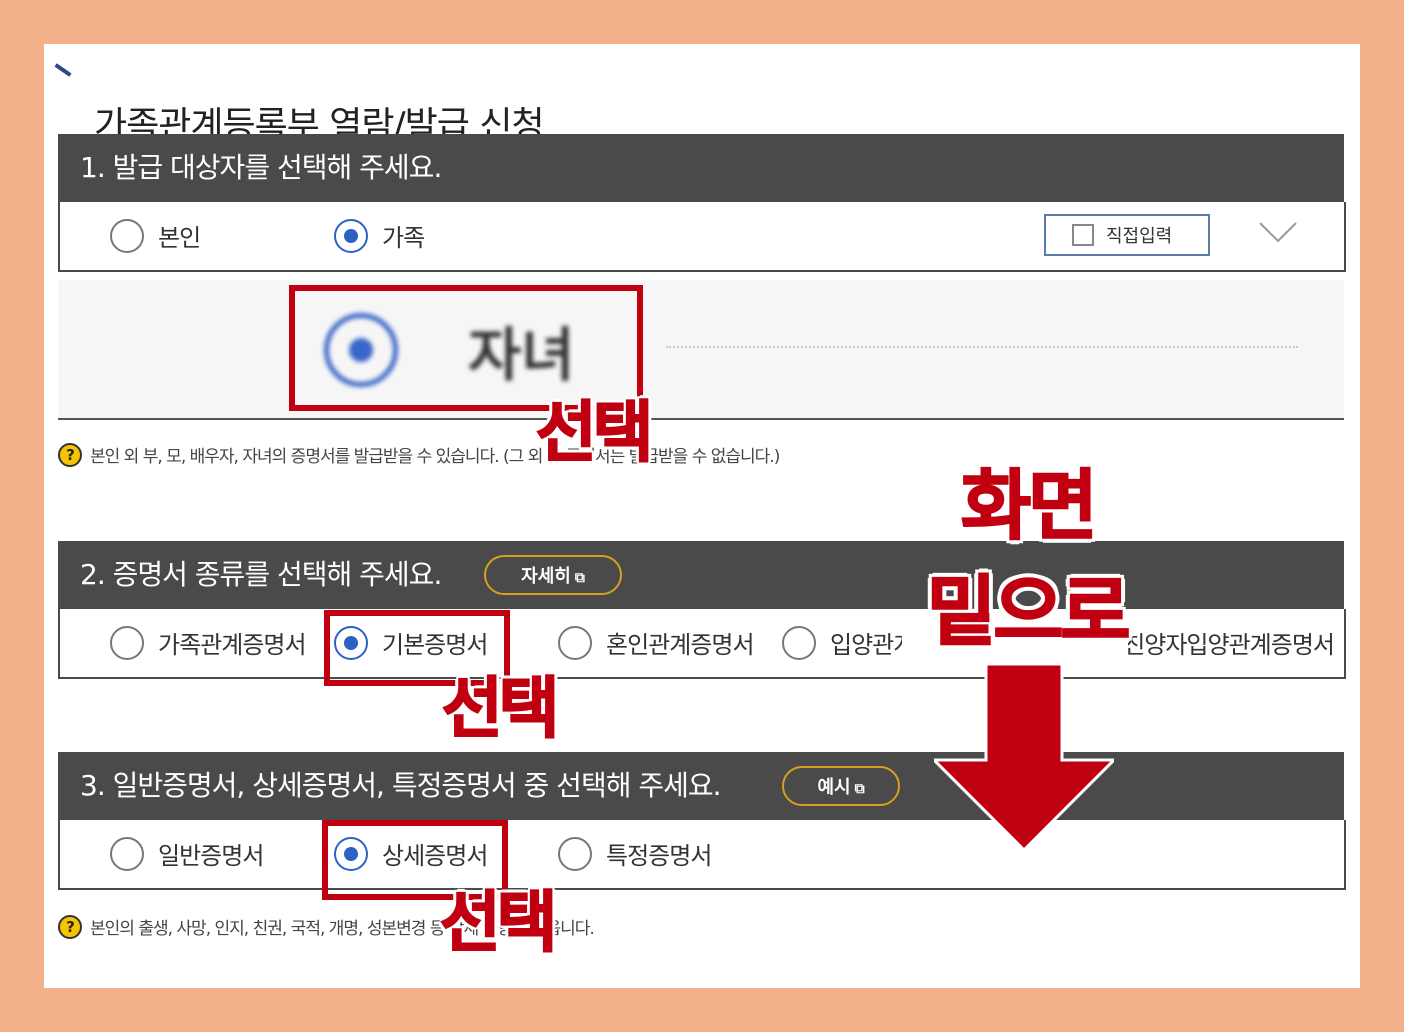  I want to click on chevron-down-icon, so click(1278, 232).